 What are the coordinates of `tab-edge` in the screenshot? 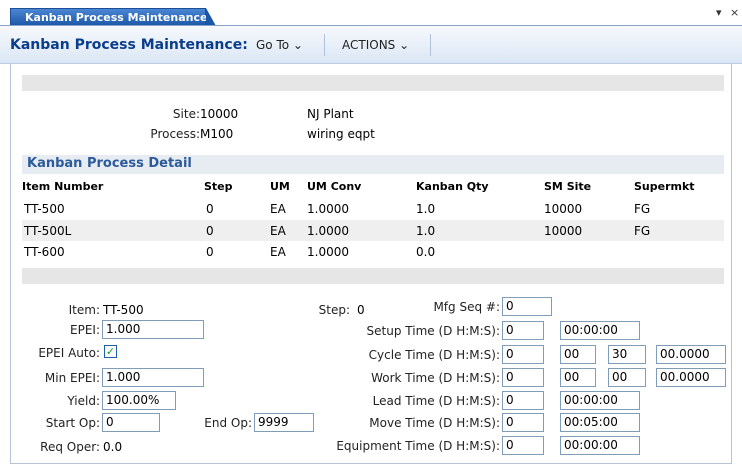 It's located at (211, 17).